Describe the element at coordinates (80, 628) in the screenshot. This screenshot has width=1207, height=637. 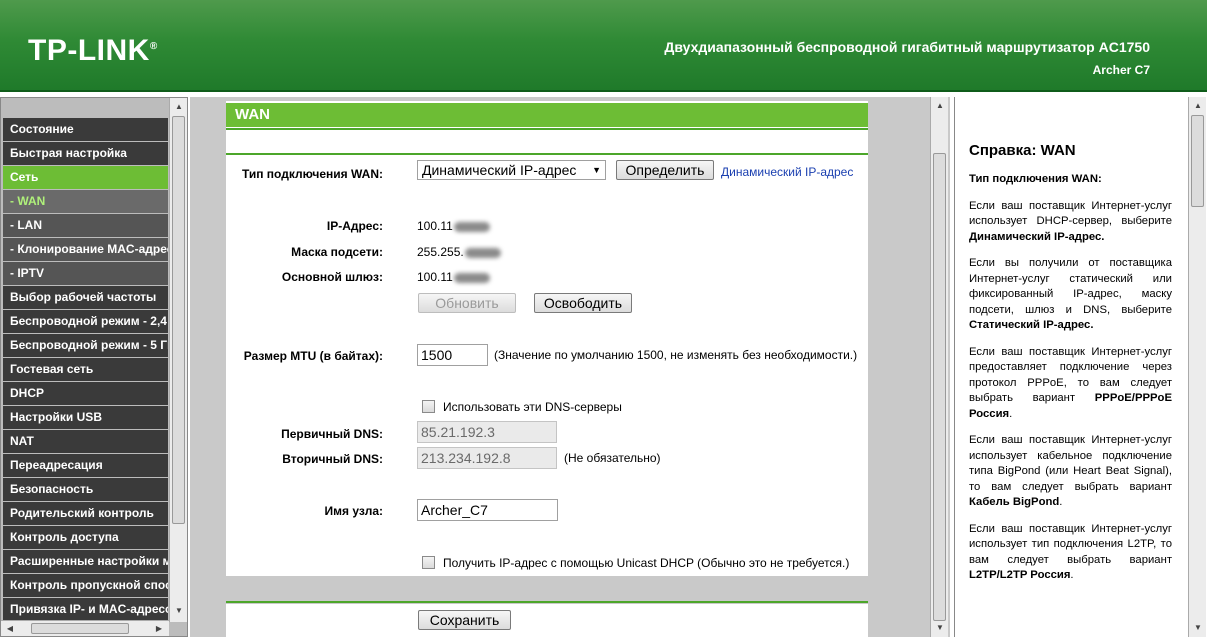
I see `menu-hscroll-thumb` at that location.